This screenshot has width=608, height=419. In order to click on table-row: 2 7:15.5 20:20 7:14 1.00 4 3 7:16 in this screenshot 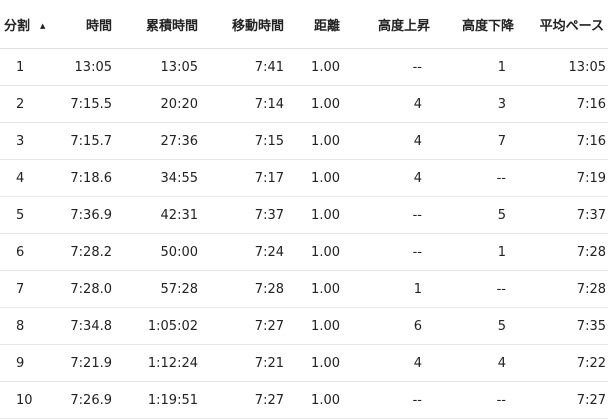, I will do `click(304, 104)`.